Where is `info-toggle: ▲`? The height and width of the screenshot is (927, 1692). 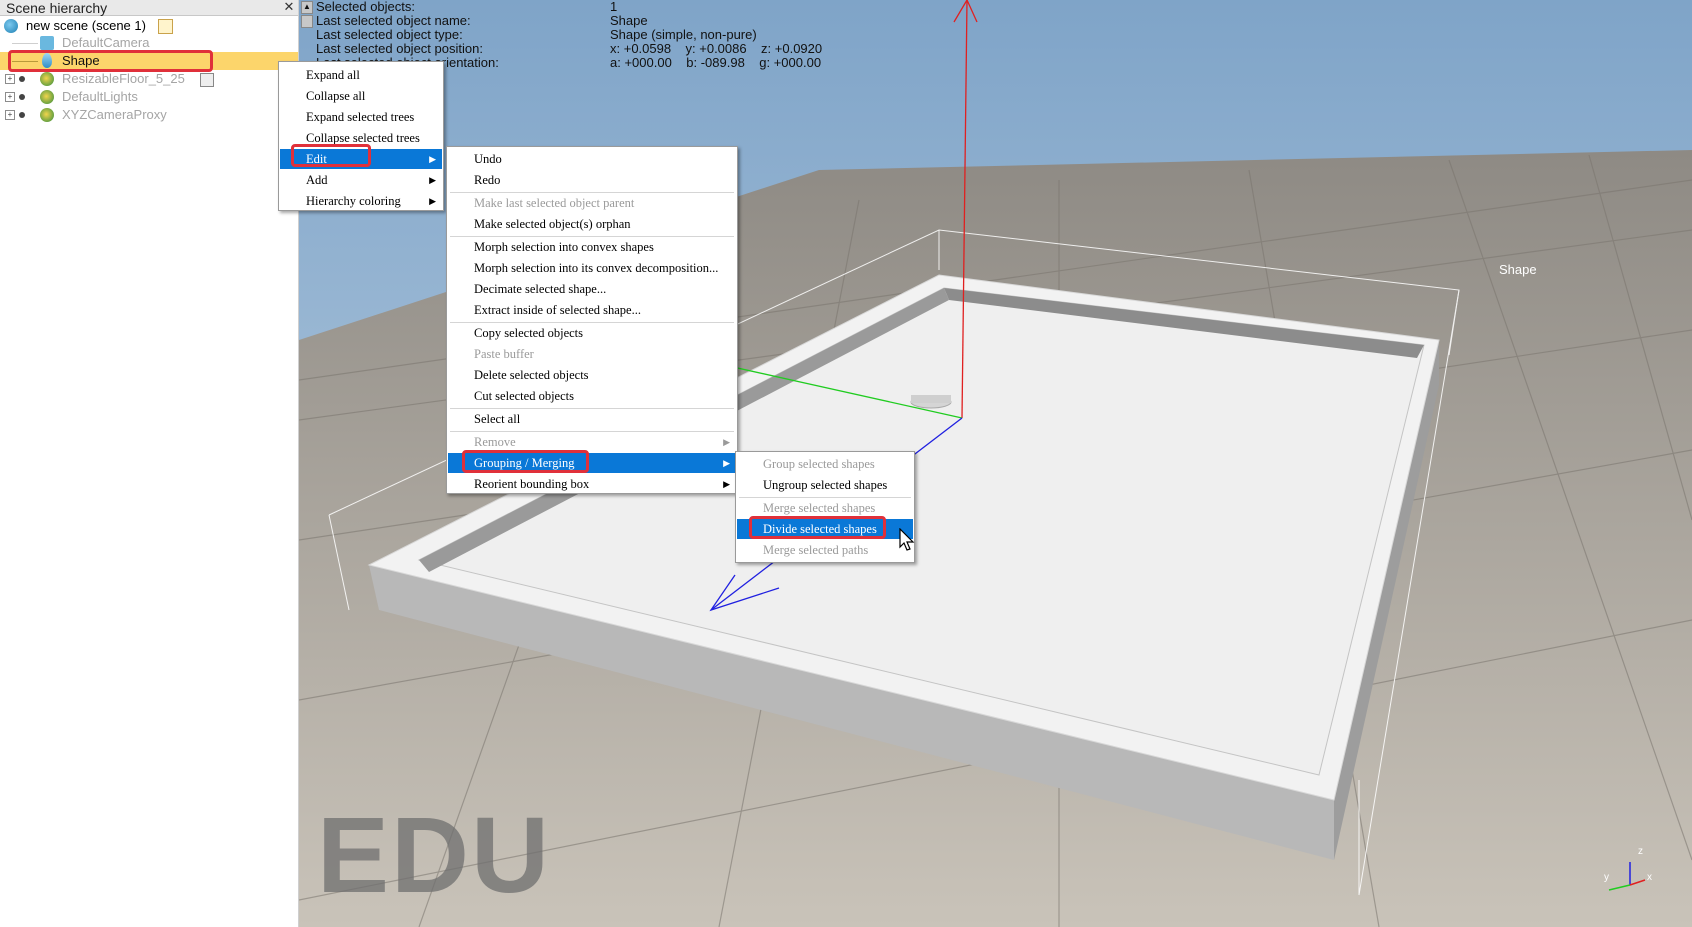 info-toggle: ▲ is located at coordinates (307, 7).